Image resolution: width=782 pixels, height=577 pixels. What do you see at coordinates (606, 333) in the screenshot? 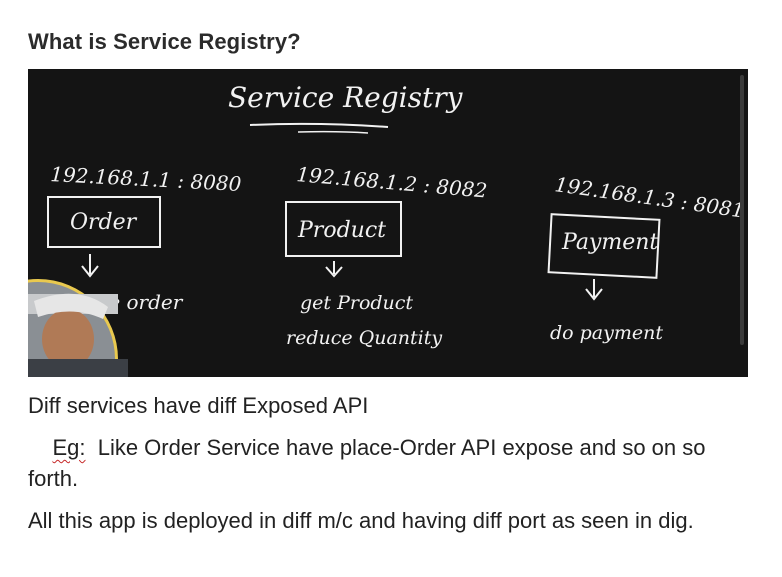
I see `payment-api-0: do payment` at bounding box center [606, 333].